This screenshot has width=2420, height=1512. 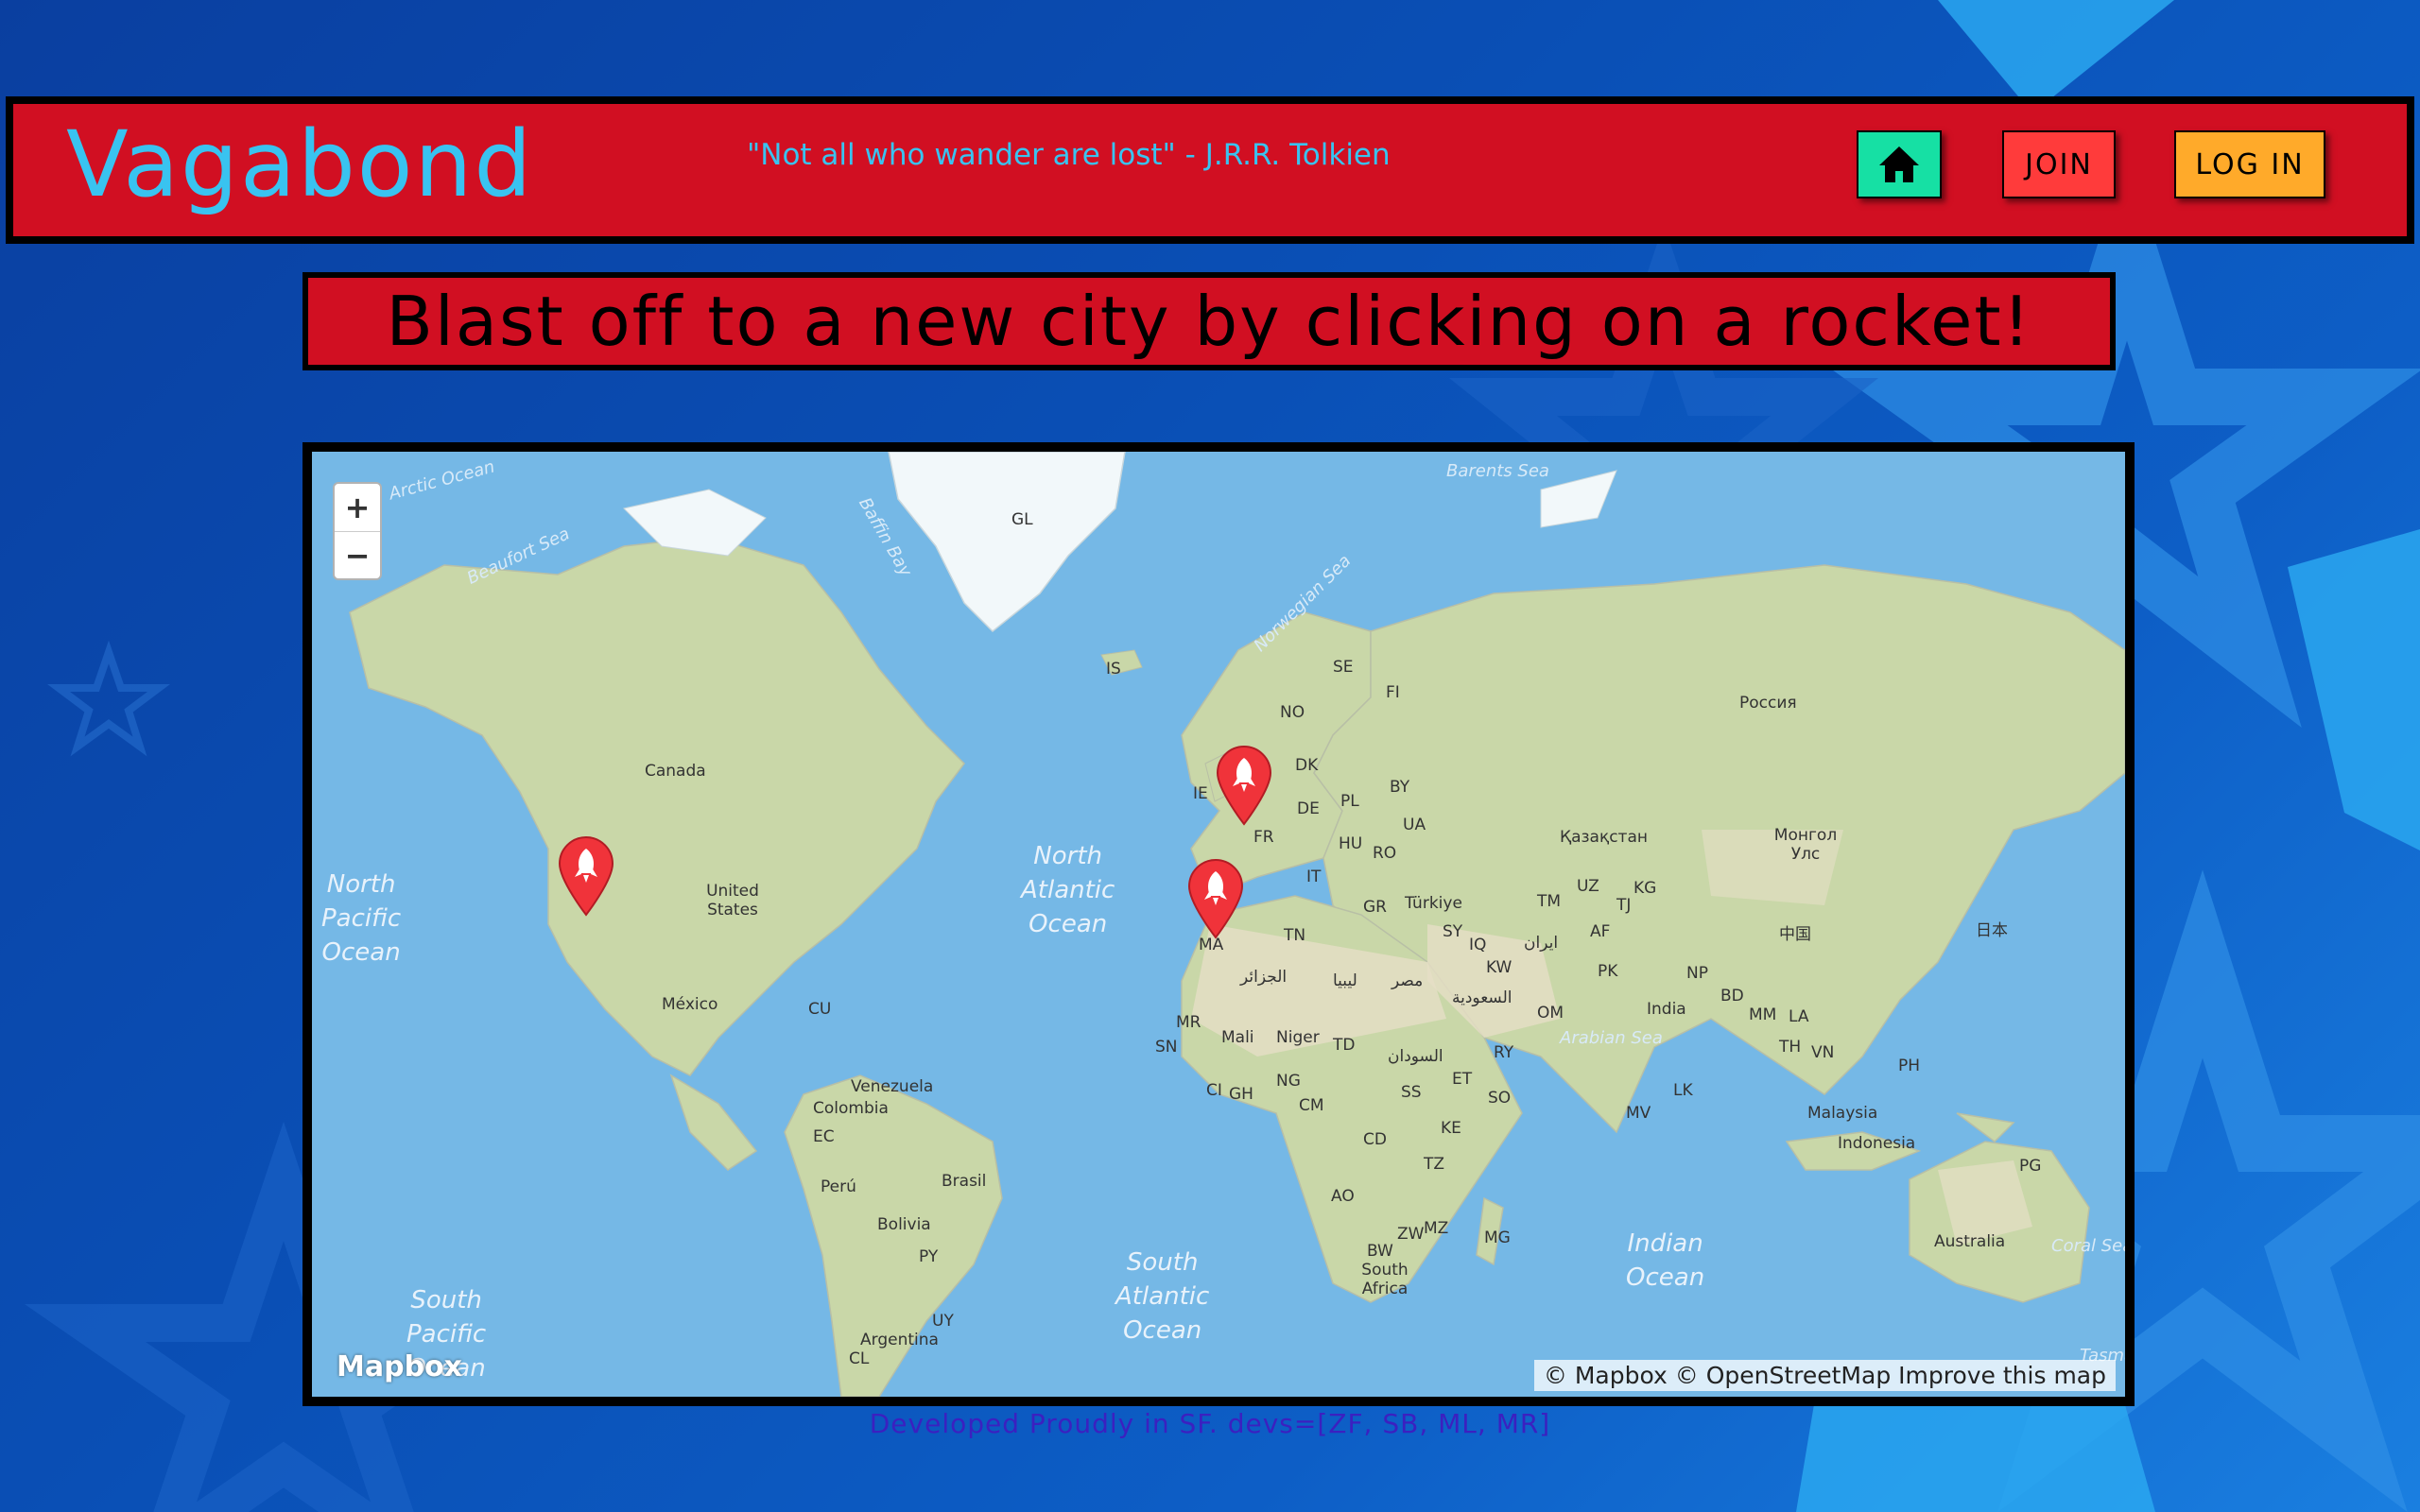 What do you see at coordinates (1295, 935) in the screenshot?
I see `label-tn: TN` at bounding box center [1295, 935].